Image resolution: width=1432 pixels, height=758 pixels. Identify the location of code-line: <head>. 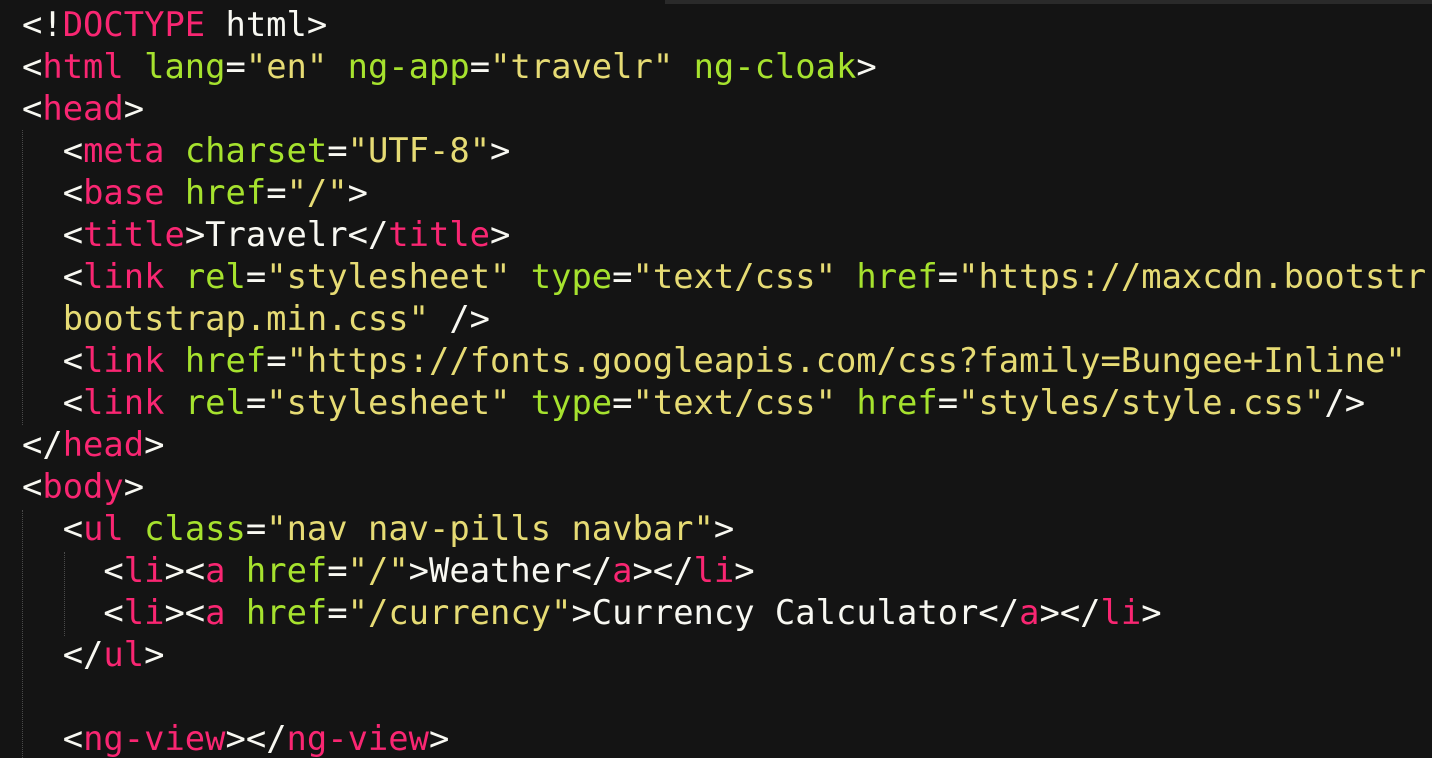
(727, 109).